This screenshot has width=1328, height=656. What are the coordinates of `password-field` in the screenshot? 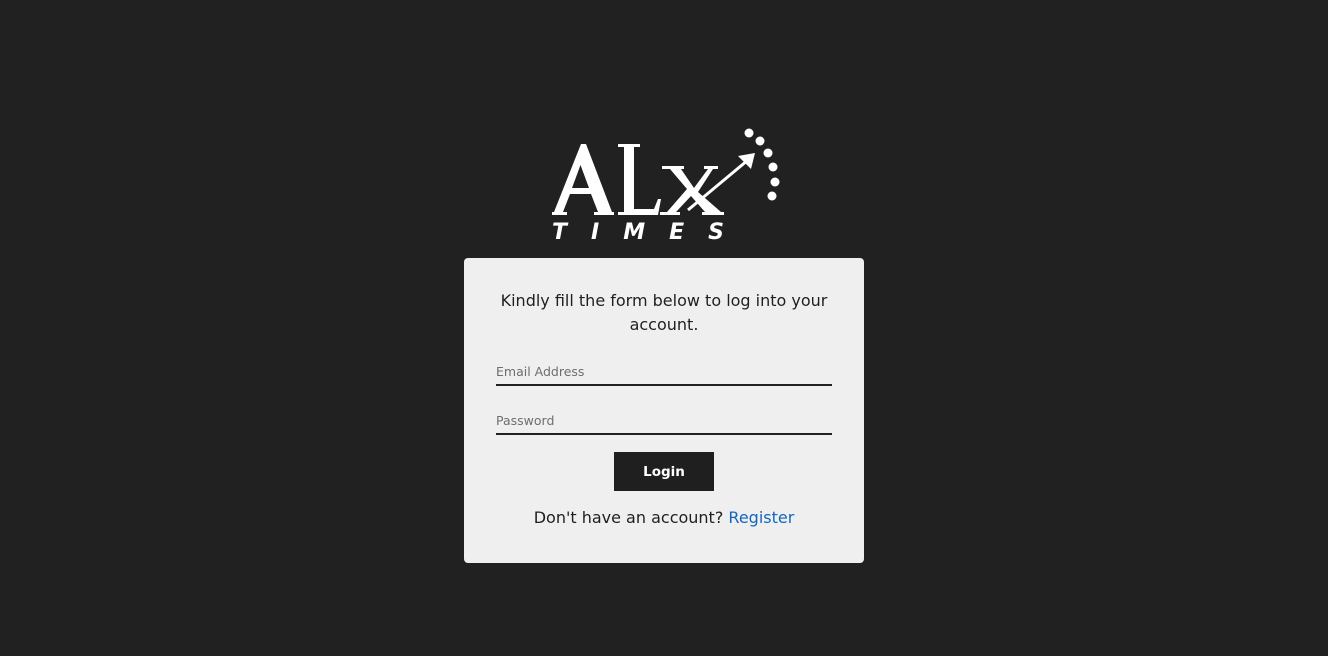 It's located at (664, 421).